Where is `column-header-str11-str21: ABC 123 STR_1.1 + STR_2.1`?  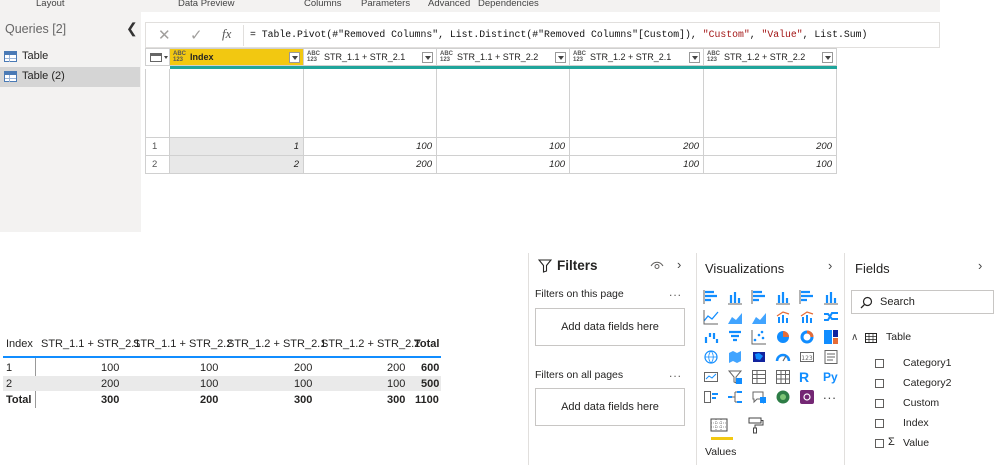
column-header-str11-str21: ABC 123 STR_1.1 + STR_2.1 is located at coordinates (370, 57).